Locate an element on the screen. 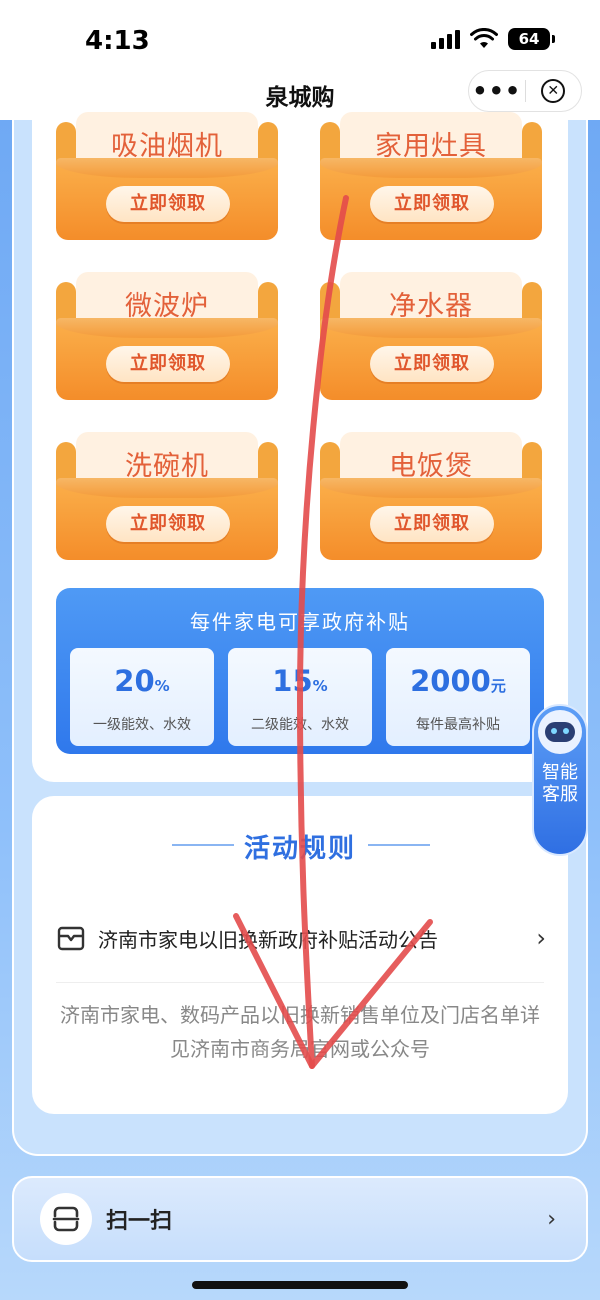 The image size is (600, 1300). notice-text: 济南市家电以旧换新政府补贴活动公告 is located at coordinates (268, 939).